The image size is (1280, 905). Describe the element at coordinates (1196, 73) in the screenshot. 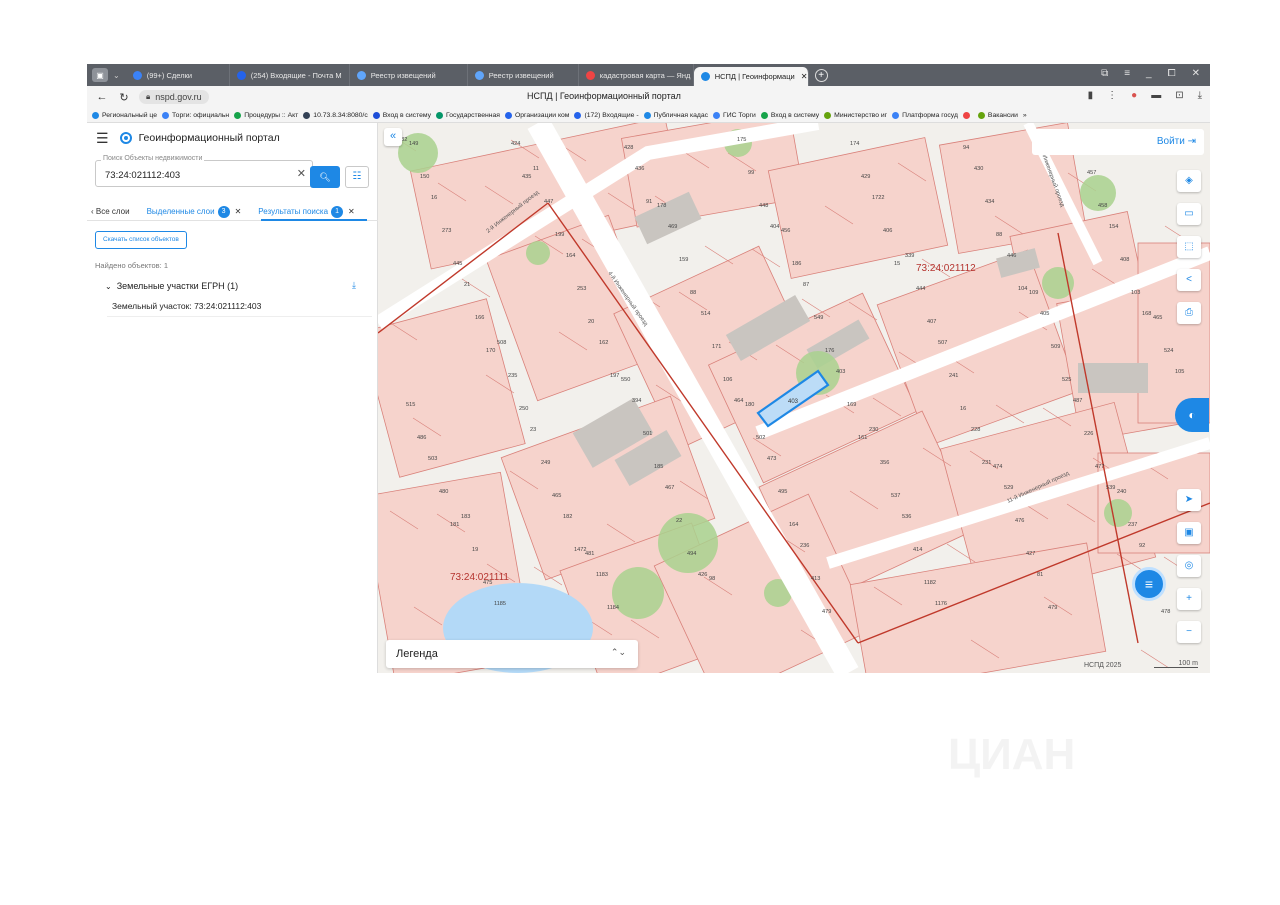

I see `close-window-icon: ✕` at that location.